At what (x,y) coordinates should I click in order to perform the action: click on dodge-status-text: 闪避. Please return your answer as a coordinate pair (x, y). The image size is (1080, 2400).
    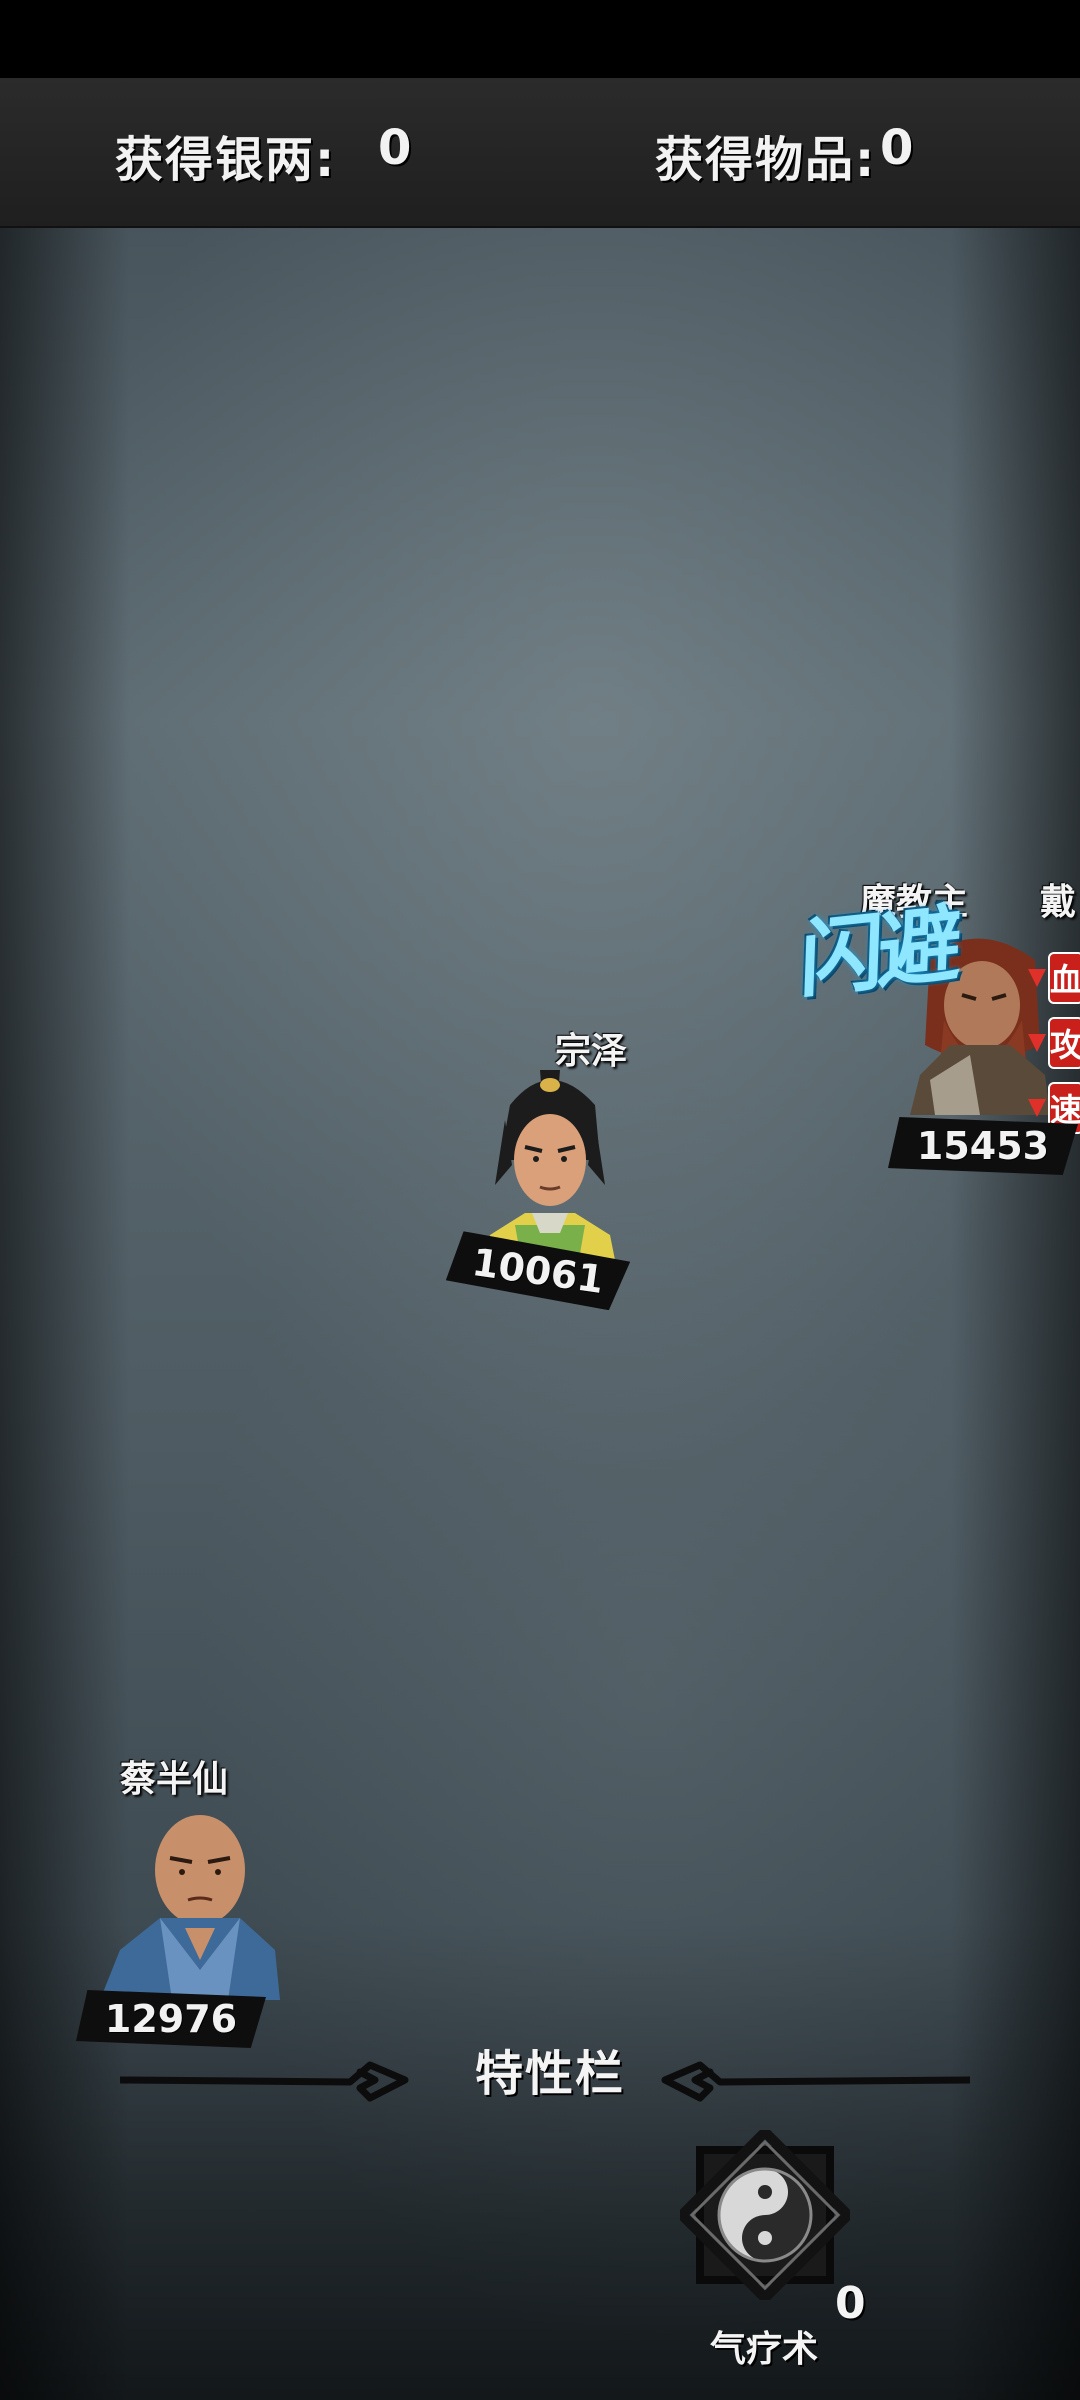
    Looking at the image, I should click on (878, 952).